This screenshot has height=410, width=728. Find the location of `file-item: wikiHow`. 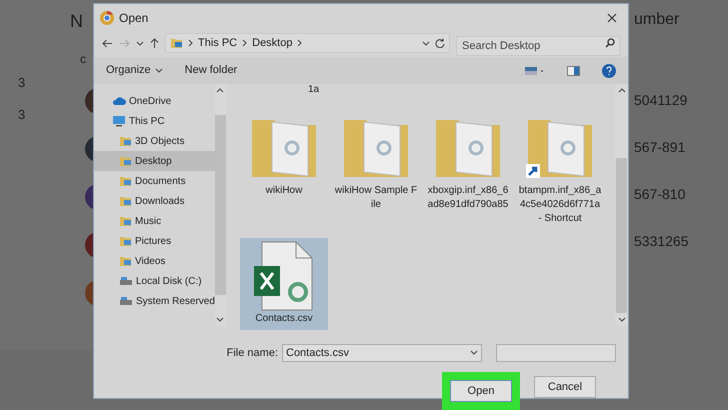

file-item: wikiHow is located at coordinates (284, 170).